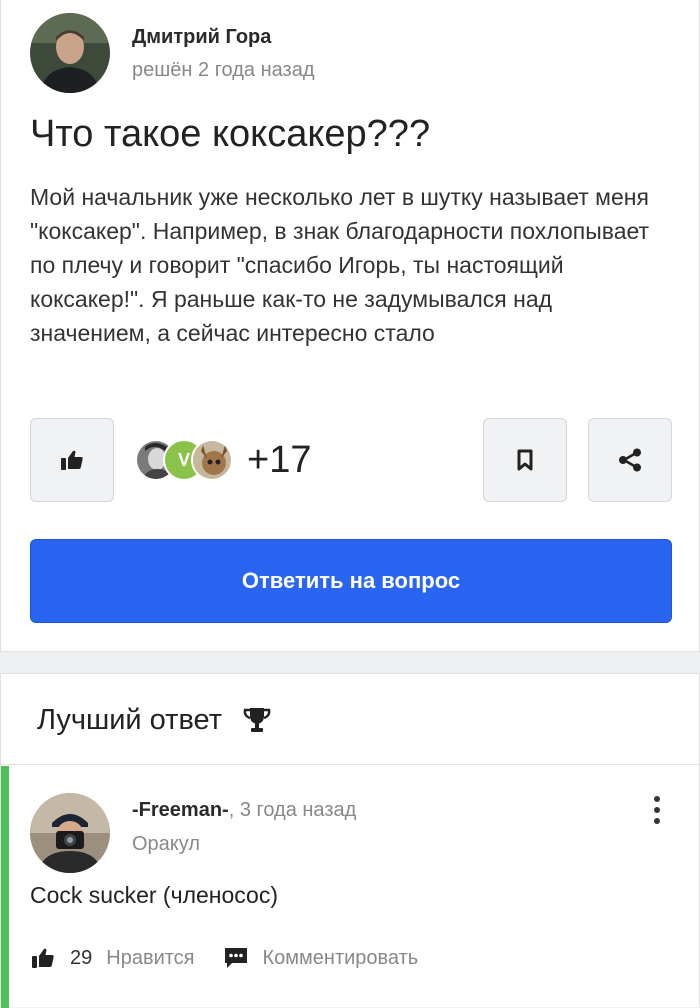 This screenshot has height=1008, width=700. I want to click on best-answer-heading: Лучший ответ, so click(129, 720).